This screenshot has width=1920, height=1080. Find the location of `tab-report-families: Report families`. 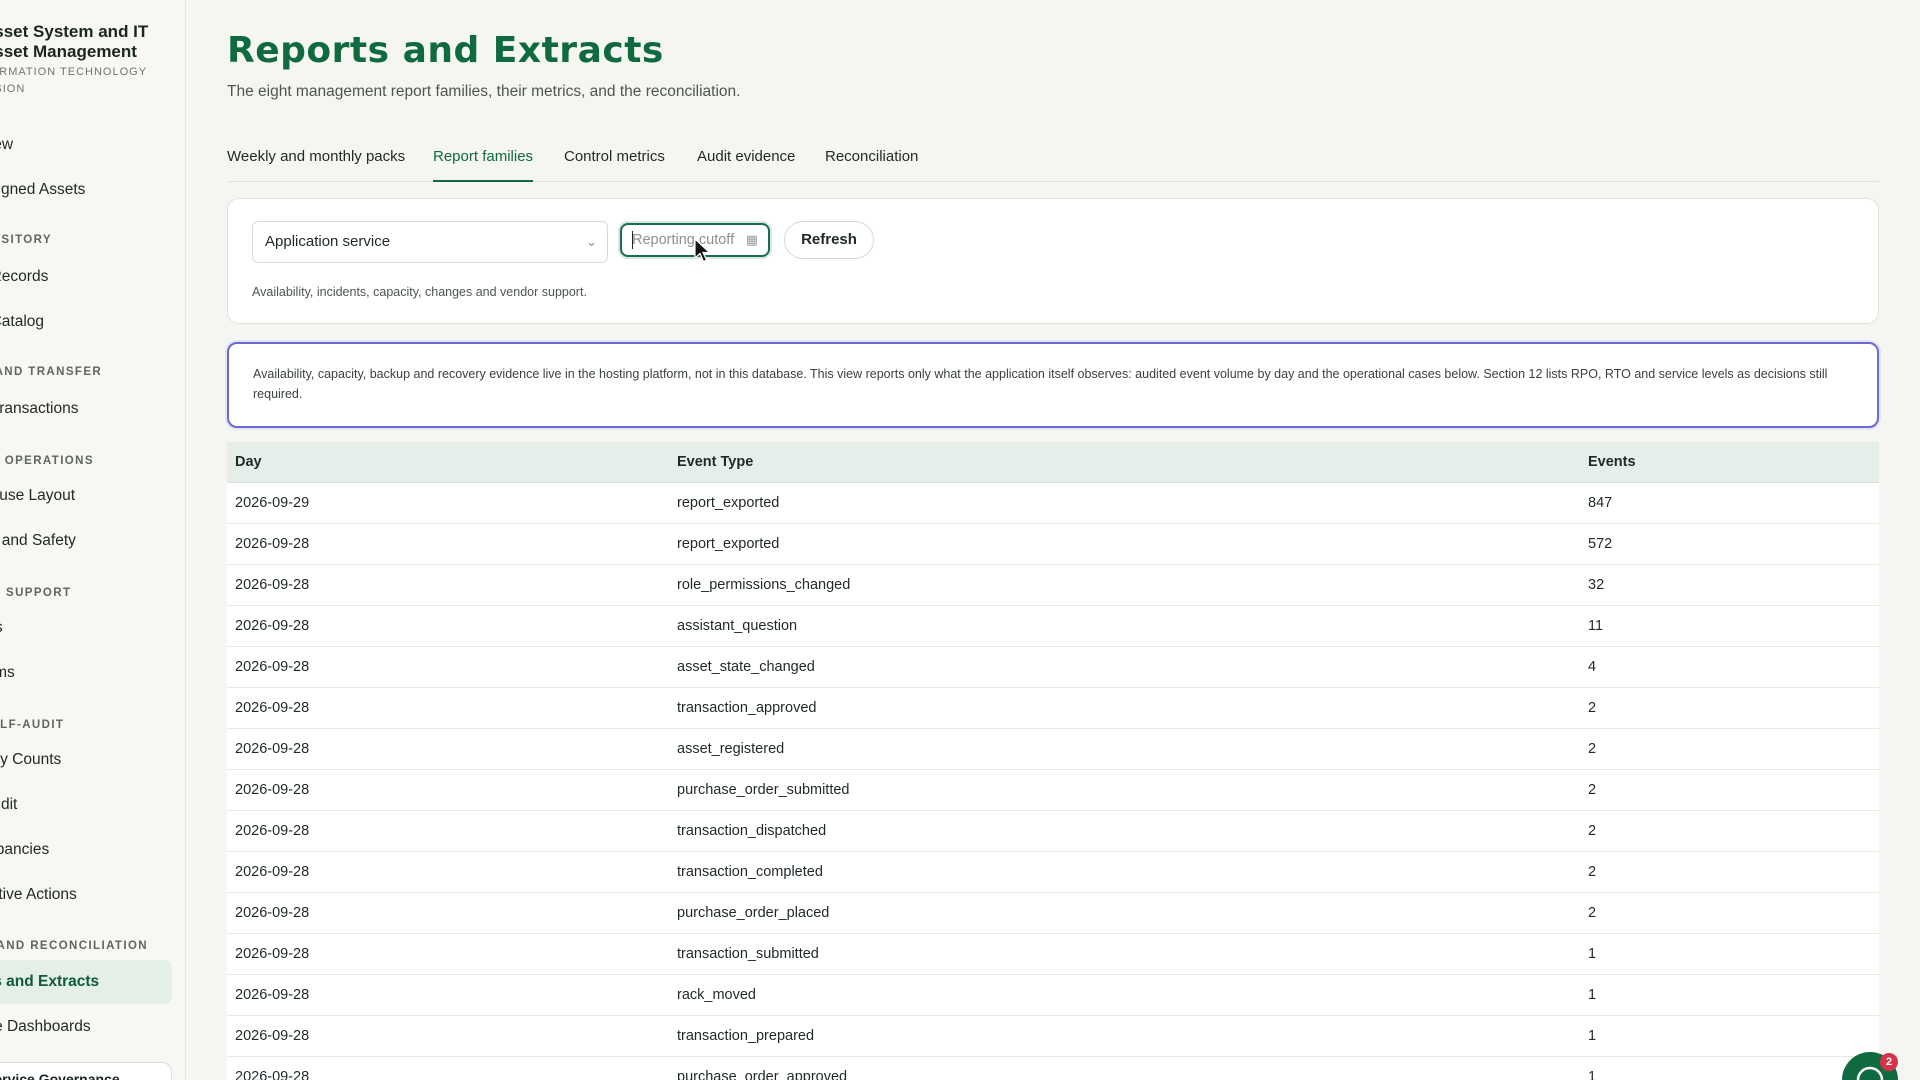

tab-report-families: Report families is located at coordinates (483, 165).